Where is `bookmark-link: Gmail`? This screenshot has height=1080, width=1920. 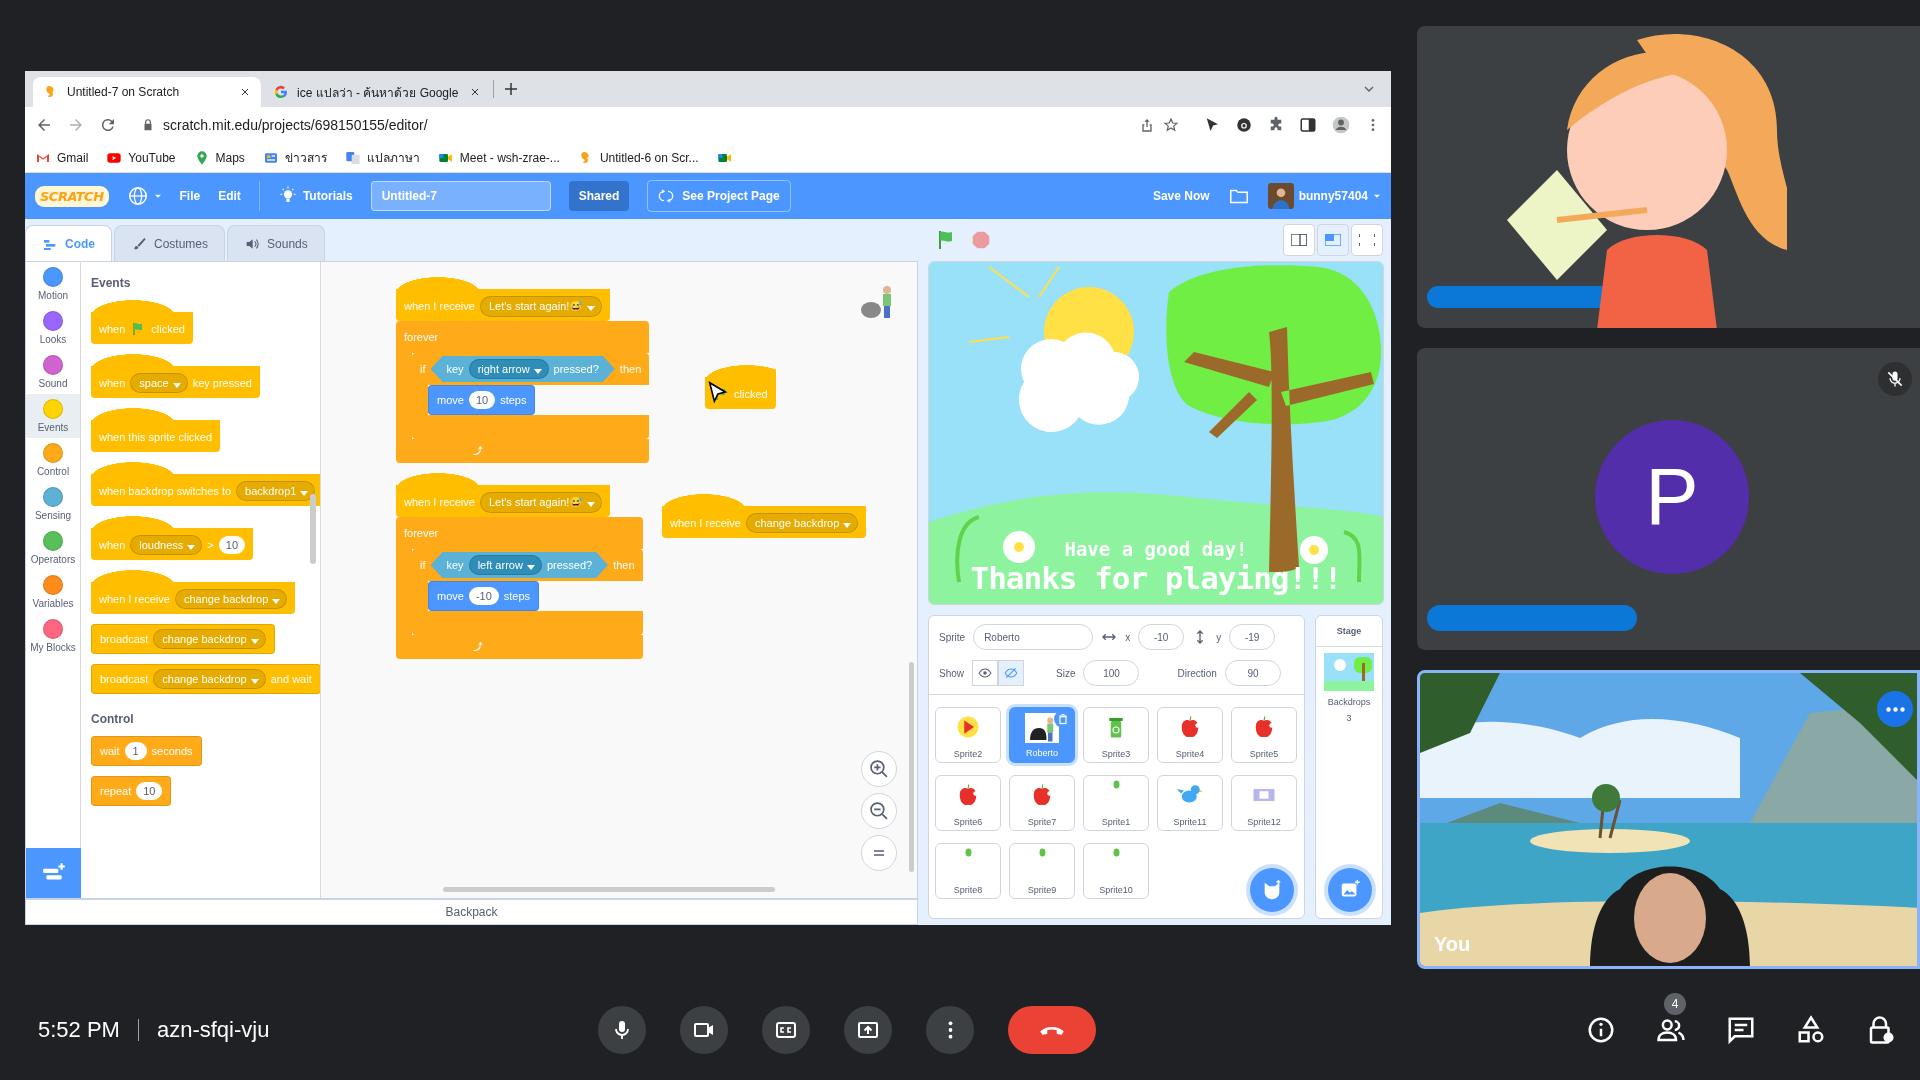
bookmark-link: Gmail is located at coordinates (73, 157).